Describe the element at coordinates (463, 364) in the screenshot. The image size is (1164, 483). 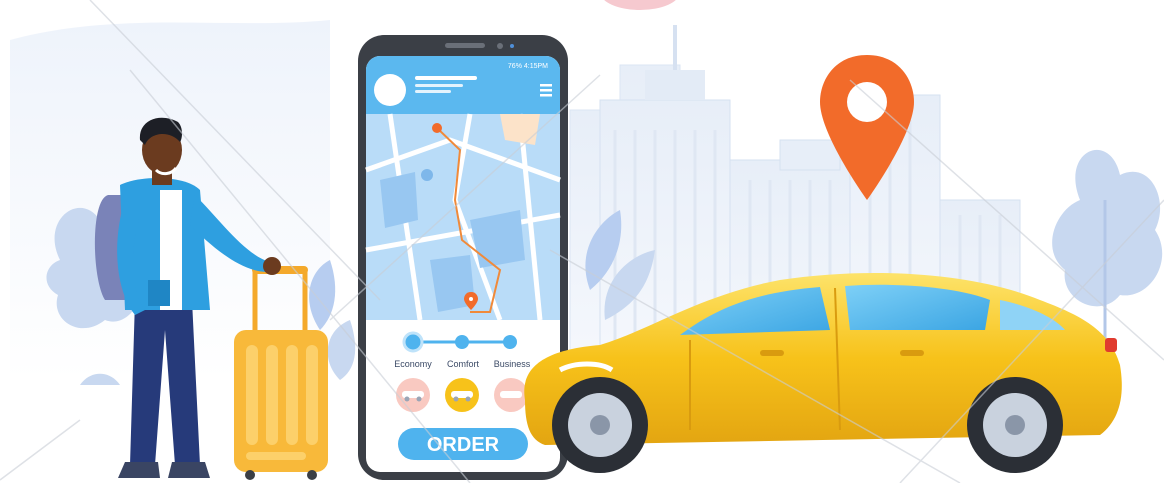
I see `tier-label-comfort: Comfort` at that location.